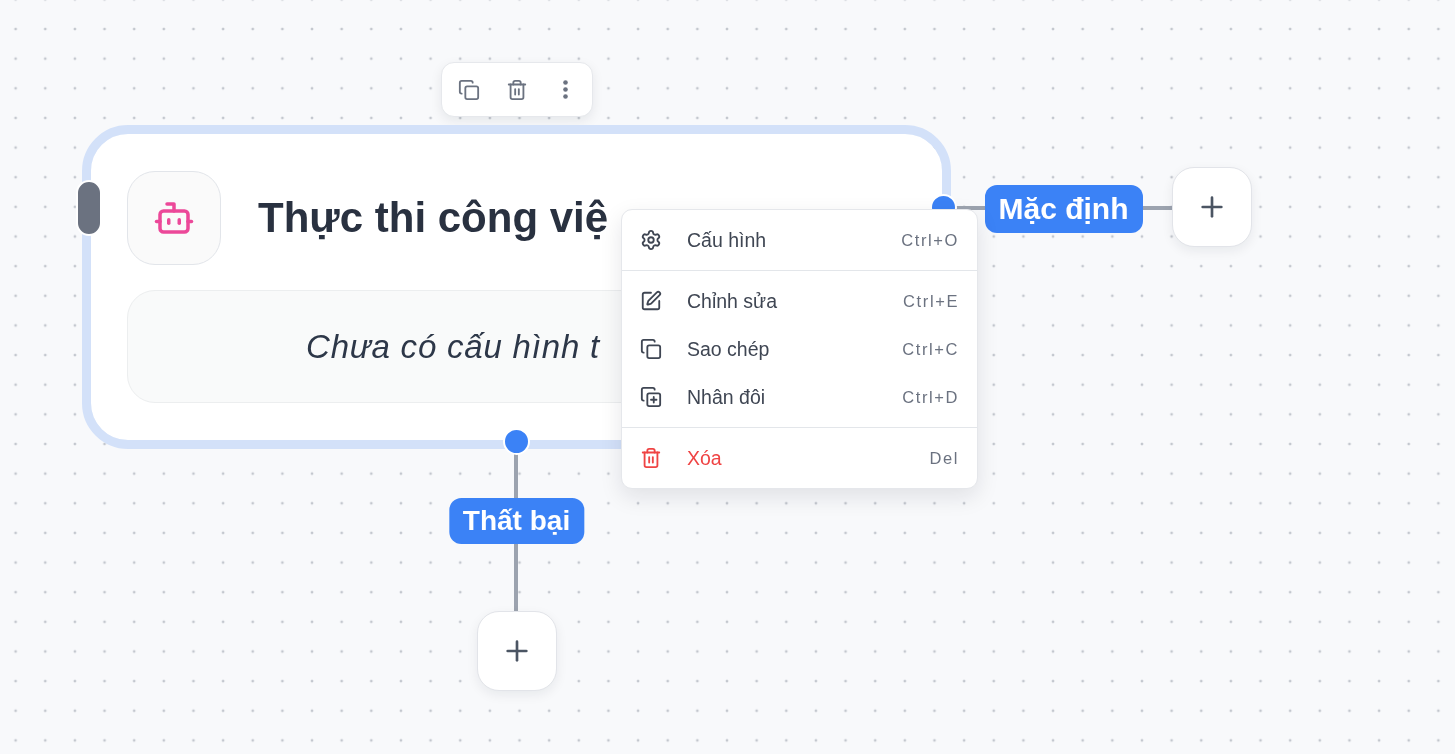 The height and width of the screenshot is (754, 1455). What do you see at coordinates (651, 240) in the screenshot?
I see `gear-icon` at bounding box center [651, 240].